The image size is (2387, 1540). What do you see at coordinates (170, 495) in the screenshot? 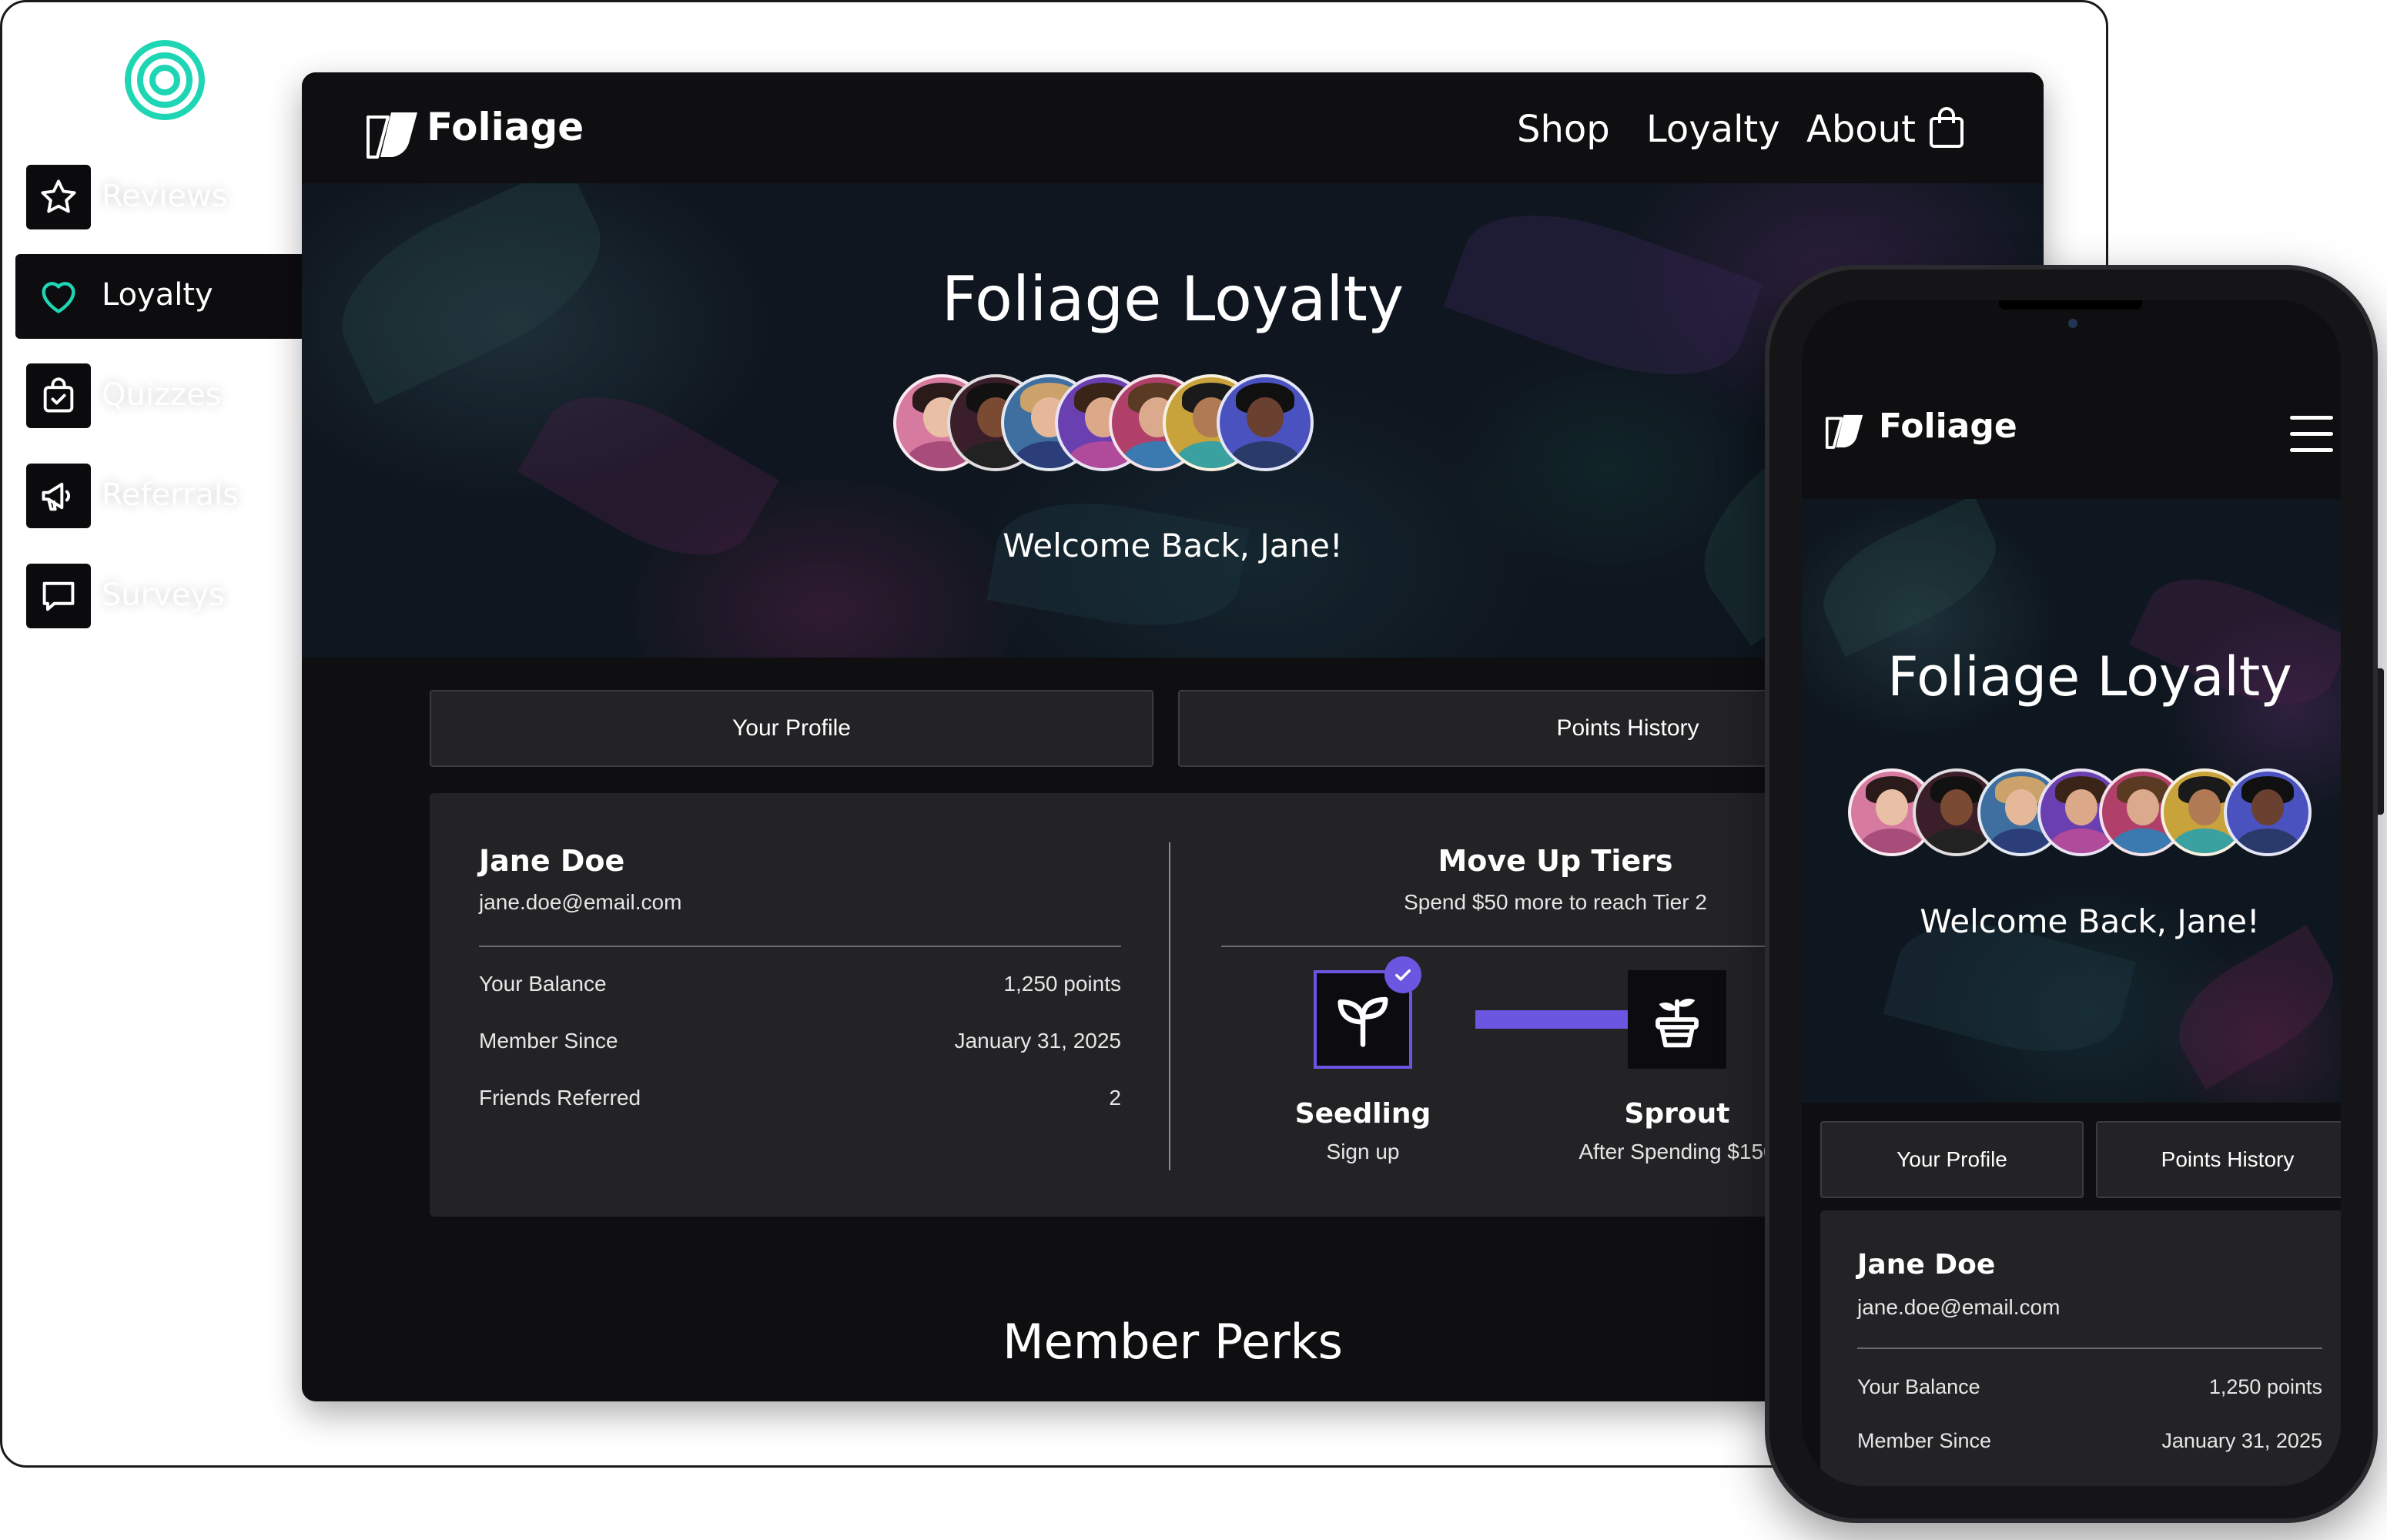
I see `sidebar-item-label: Referrals` at bounding box center [170, 495].